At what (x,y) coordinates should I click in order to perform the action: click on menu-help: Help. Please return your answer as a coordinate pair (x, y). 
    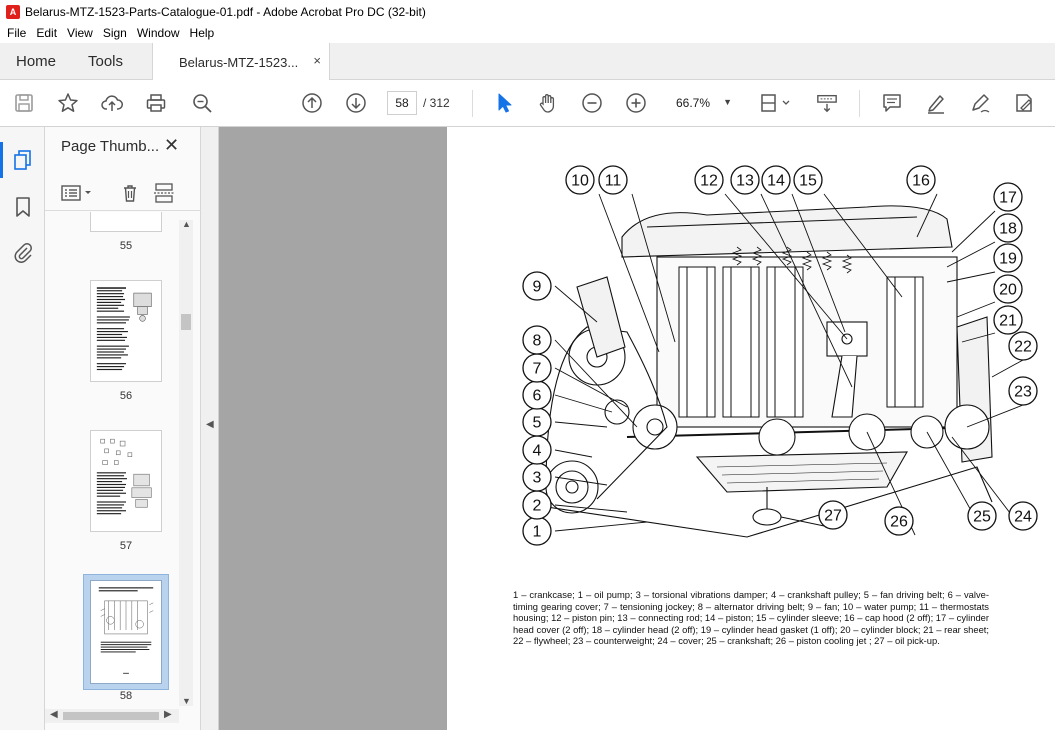
    Looking at the image, I should click on (202, 33).